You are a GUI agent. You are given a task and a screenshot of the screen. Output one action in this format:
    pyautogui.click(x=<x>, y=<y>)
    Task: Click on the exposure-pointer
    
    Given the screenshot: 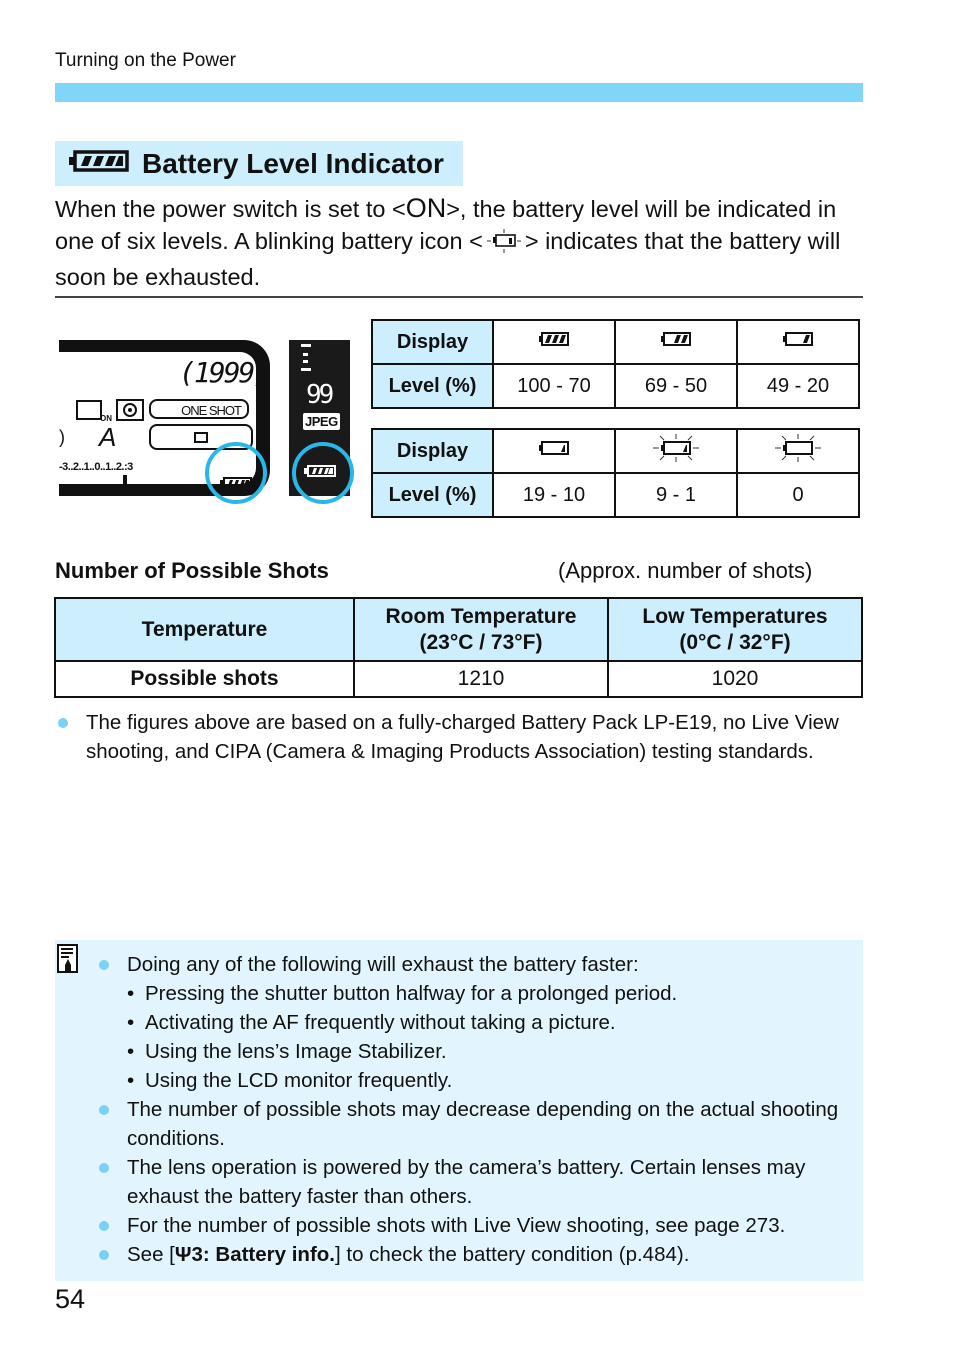 What is the action you would take?
    pyautogui.click(x=125, y=480)
    